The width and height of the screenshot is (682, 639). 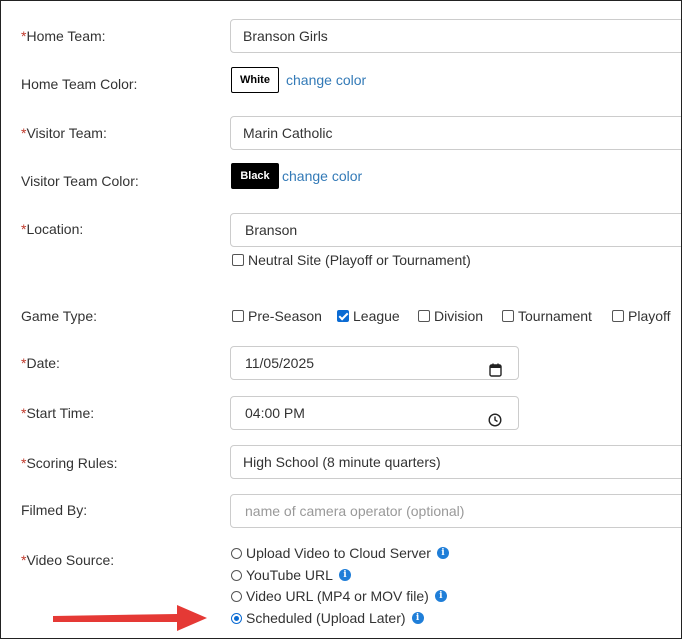 What do you see at coordinates (322, 176) in the screenshot?
I see `visitor-change-color-link: change color` at bounding box center [322, 176].